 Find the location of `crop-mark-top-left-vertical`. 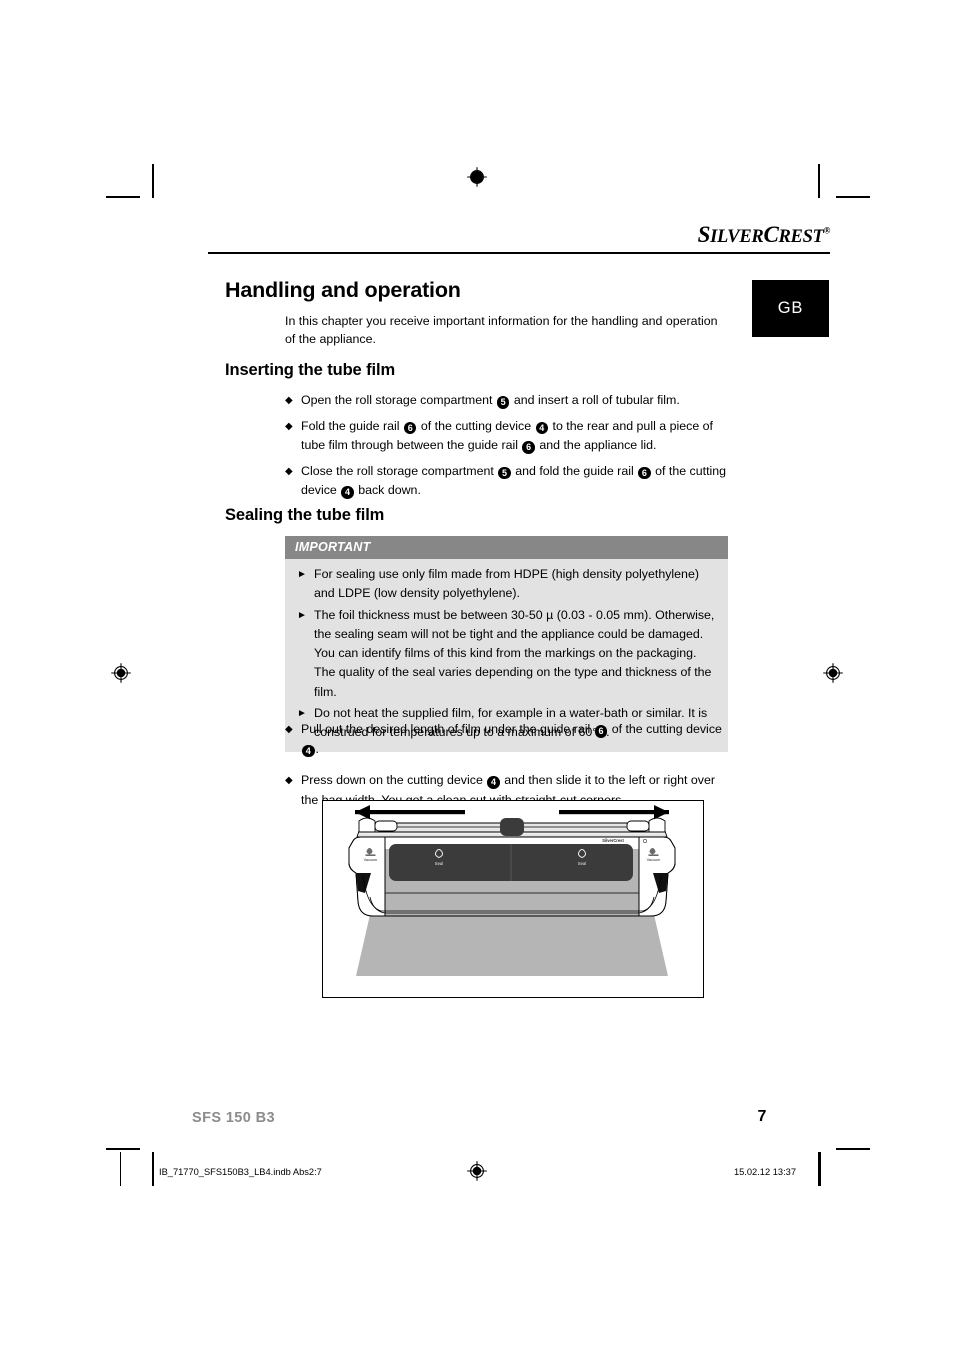

crop-mark-top-left-vertical is located at coordinates (153, 181).